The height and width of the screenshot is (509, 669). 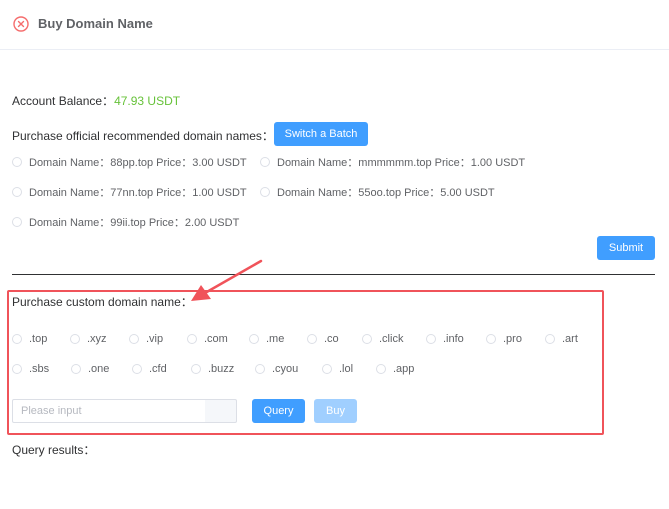 What do you see at coordinates (392, 162) in the screenshot?
I see `domain-option-radio: Domain Name：mmmmmm.top Price：1.00 USDT` at bounding box center [392, 162].